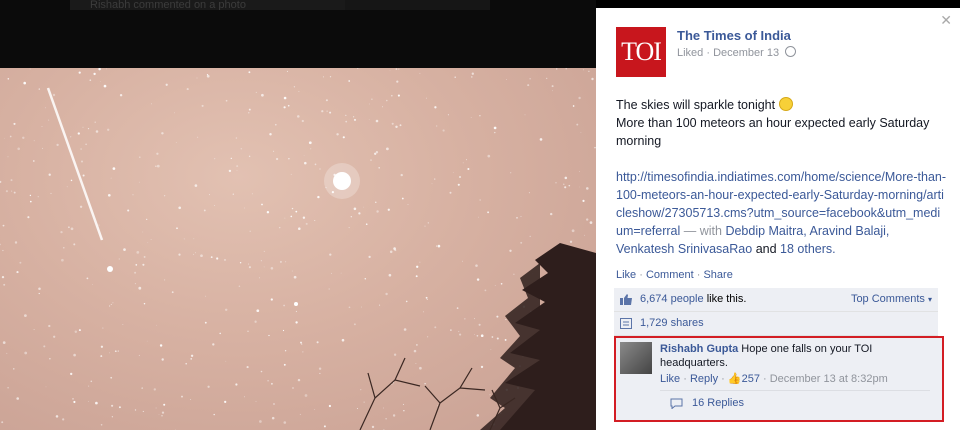  Describe the element at coordinates (636, 358) in the screenshot. I see `commenter-avatar` at that location.